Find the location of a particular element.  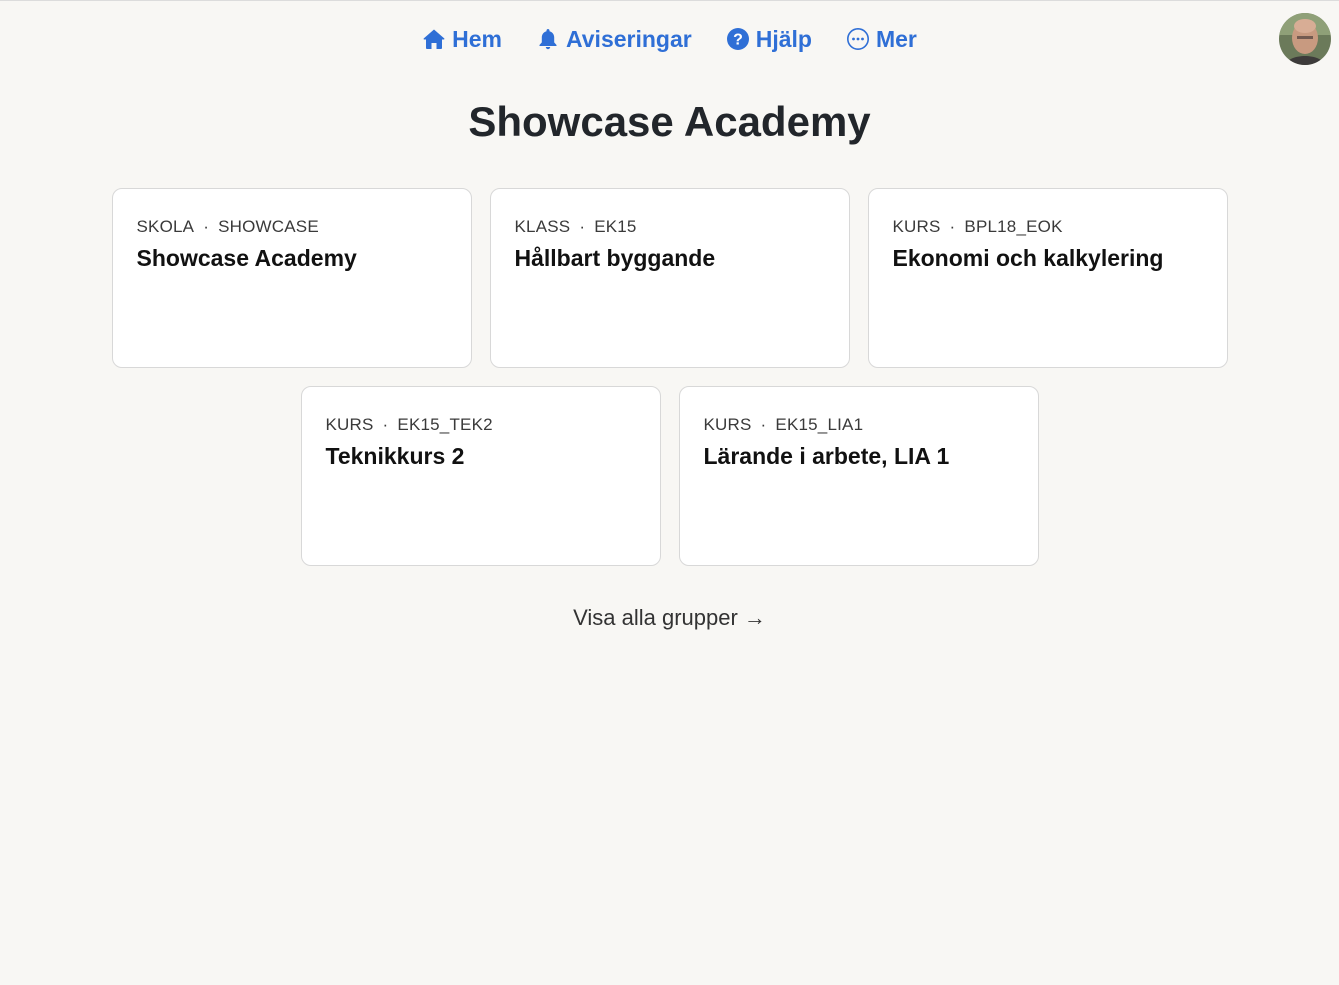

card-title: Showcase Academy is located at coordinates (246, 258).